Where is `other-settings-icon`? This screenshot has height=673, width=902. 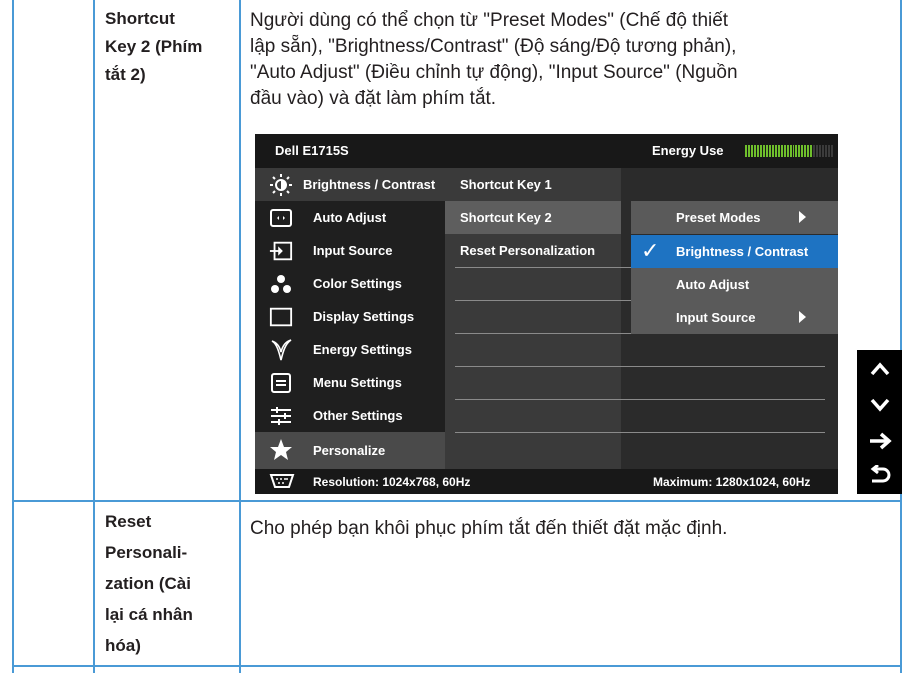
other-settings-icon is located at coordinates (281, 416).